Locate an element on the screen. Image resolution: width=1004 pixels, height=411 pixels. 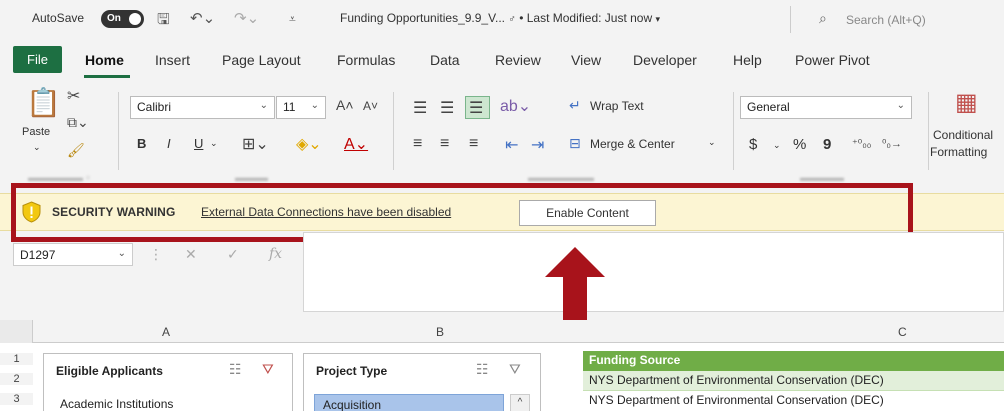
slicer-item: Academic Institutions is located at coordinates (168, 402).